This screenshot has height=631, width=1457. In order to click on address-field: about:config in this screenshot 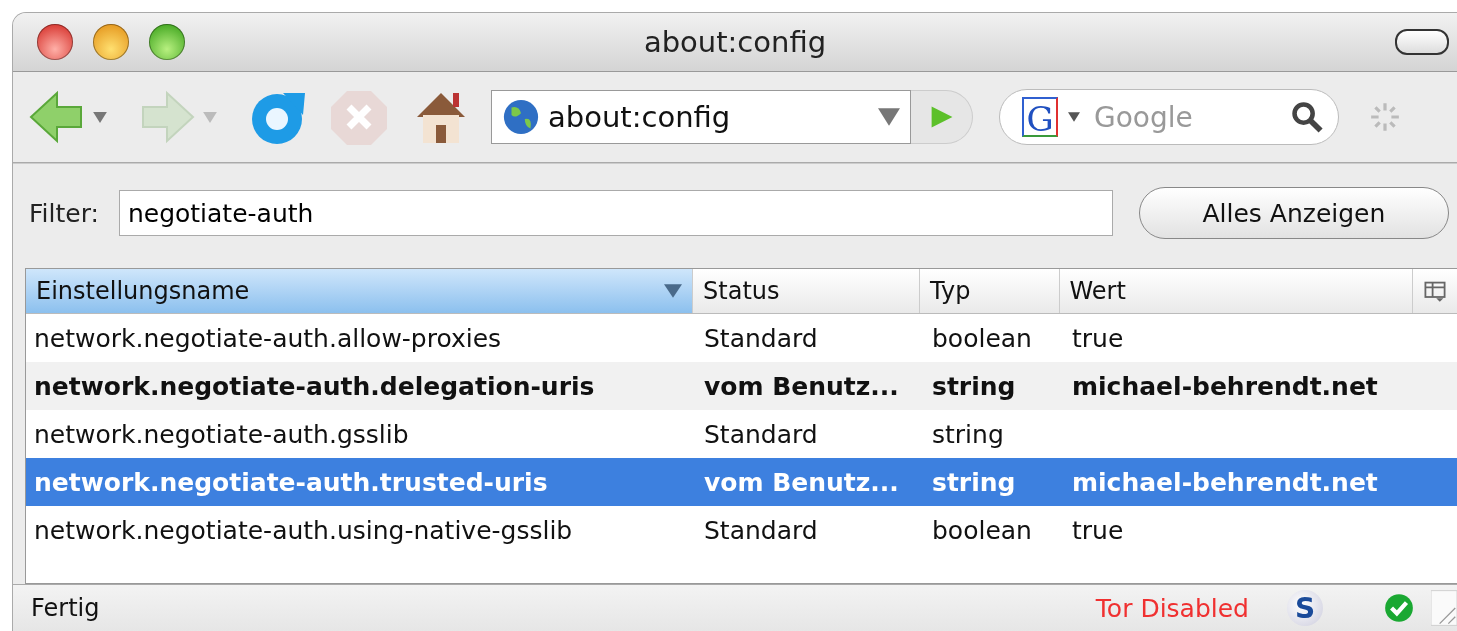, I will do `click(701, 117)`.